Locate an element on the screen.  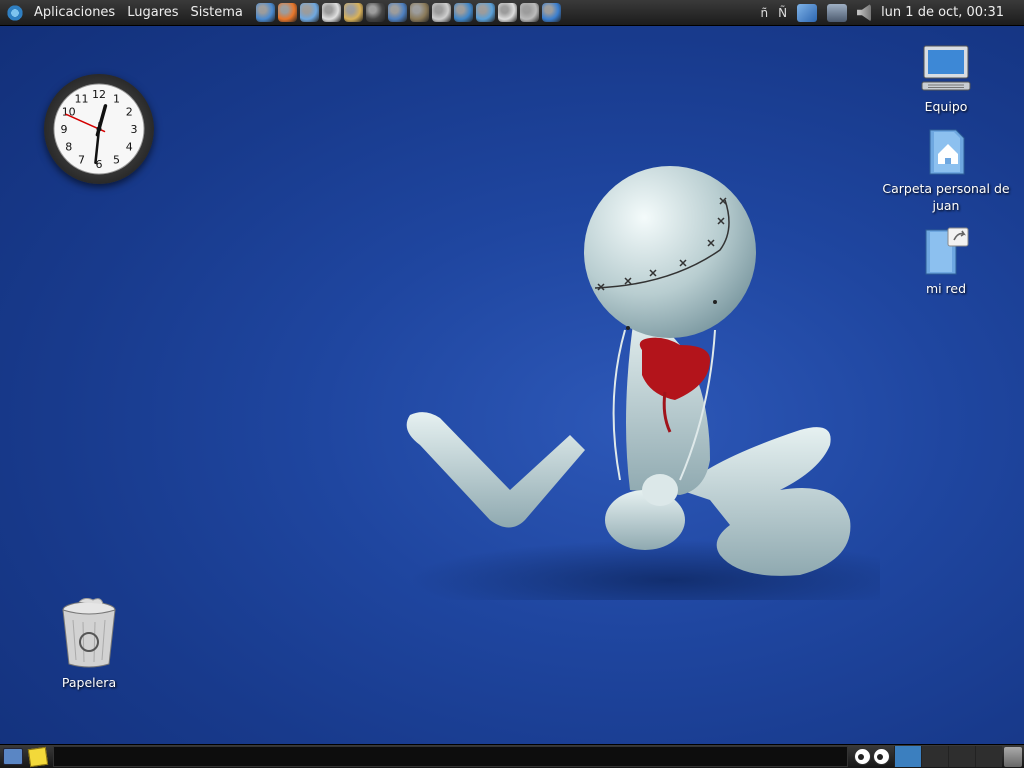
clock-number: 4 is located at coordinates (129, 147).